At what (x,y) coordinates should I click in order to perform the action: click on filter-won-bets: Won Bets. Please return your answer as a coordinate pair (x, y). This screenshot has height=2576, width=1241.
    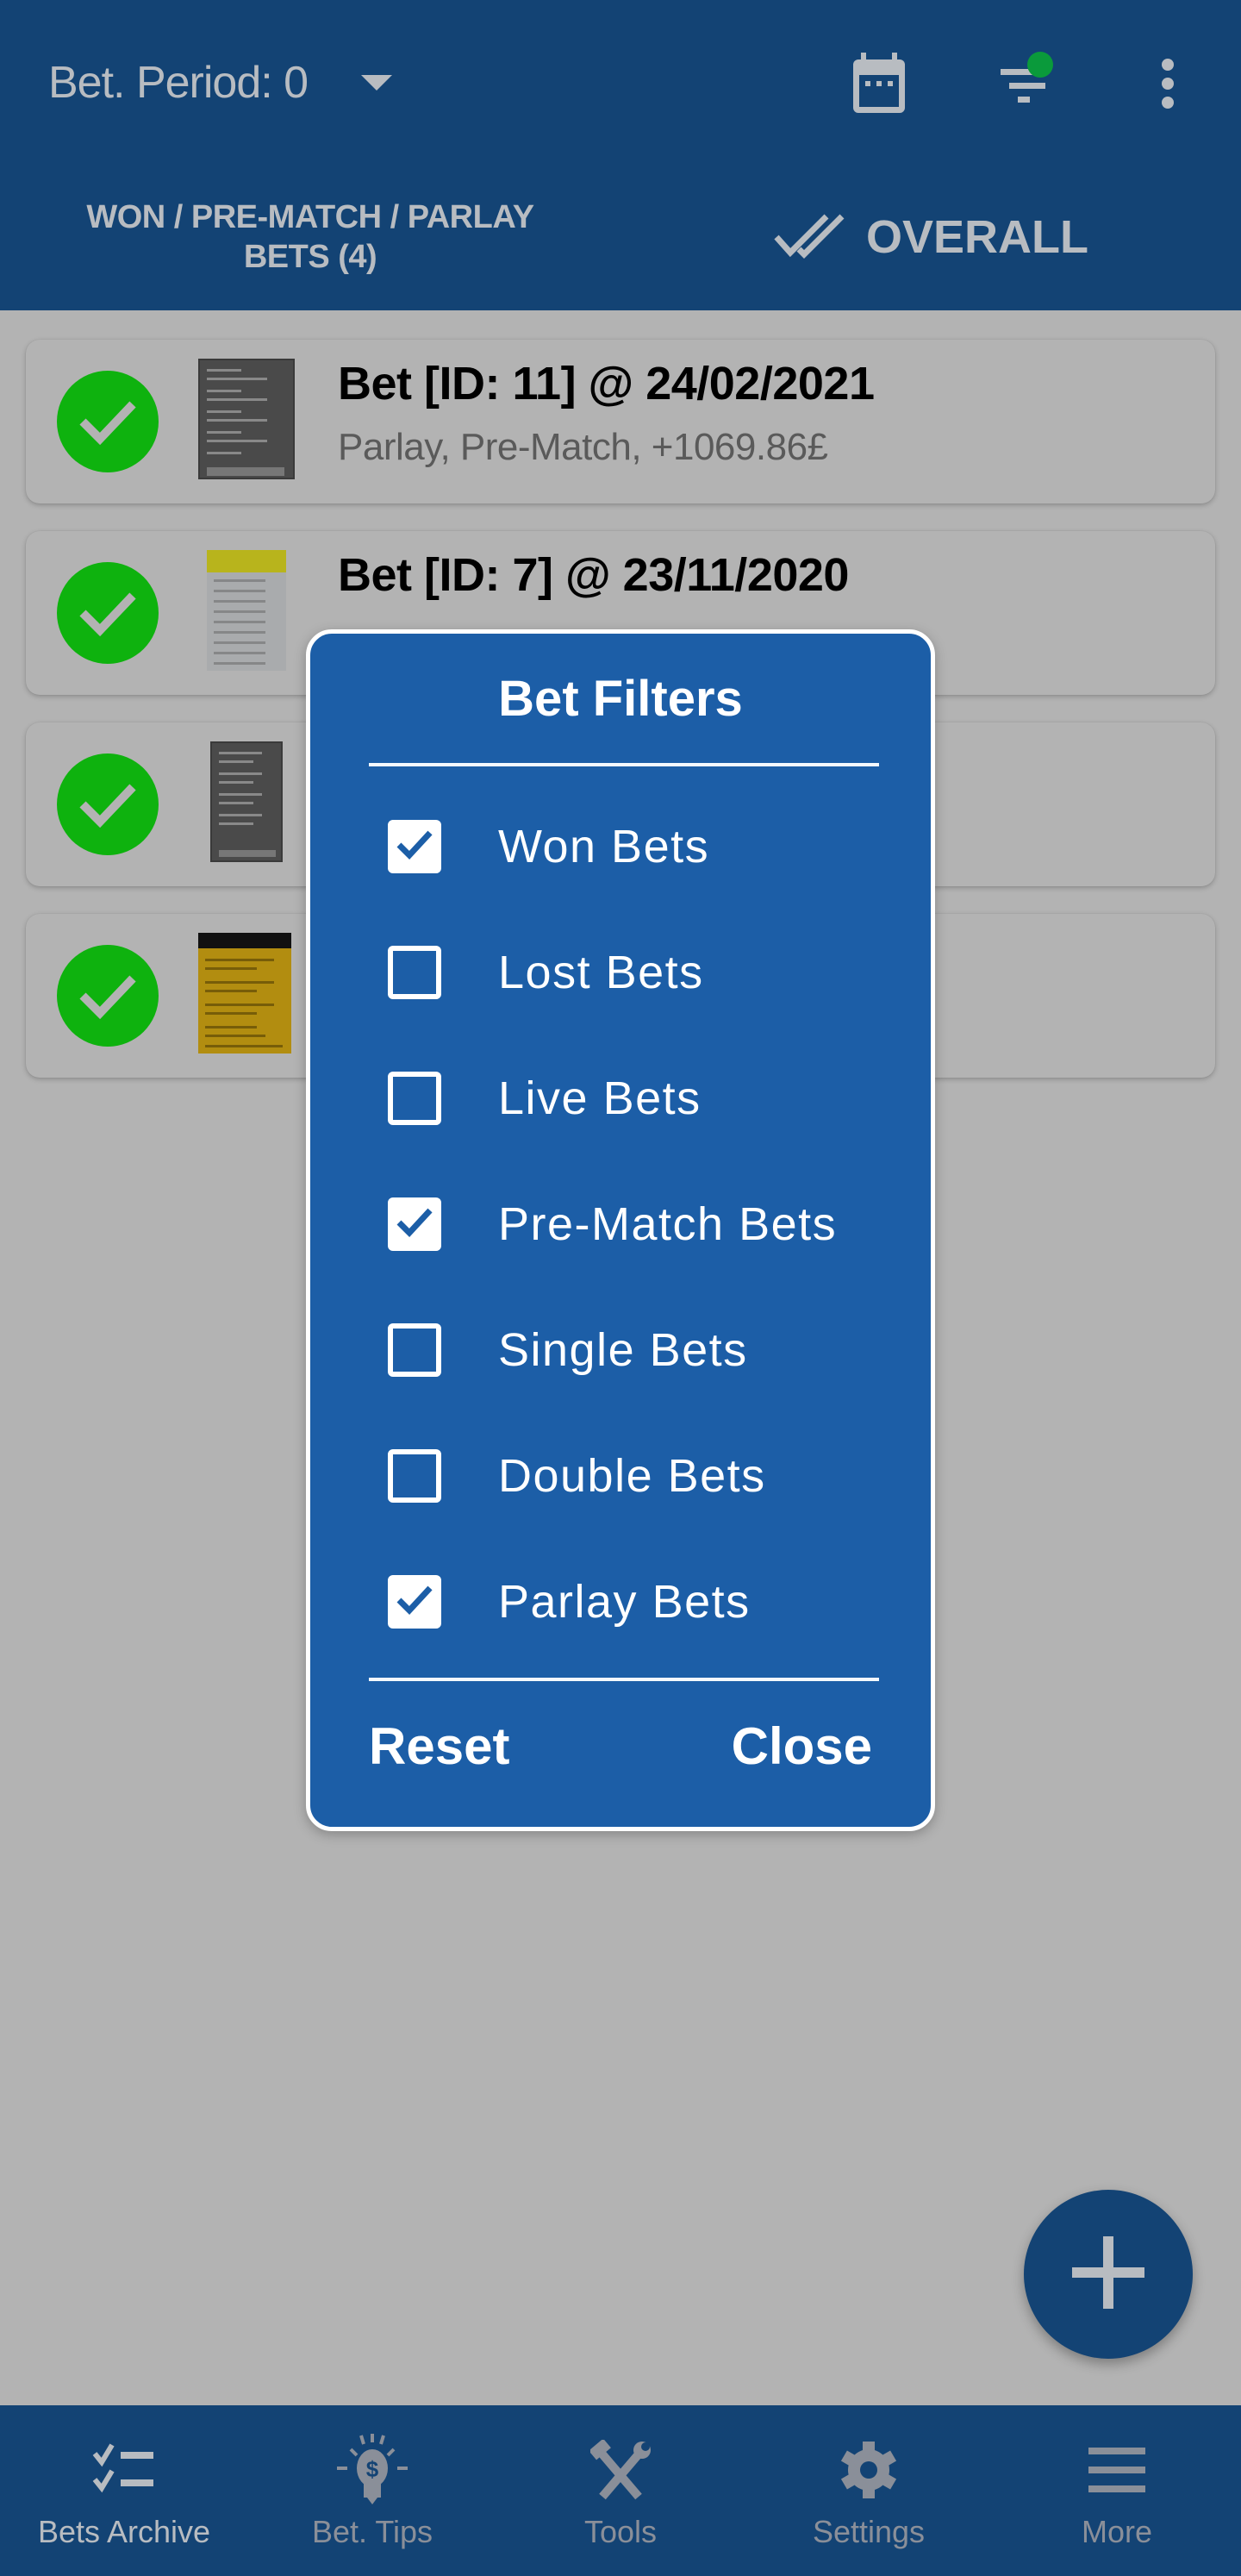
    Looking at the image, I should click on (548, 847).